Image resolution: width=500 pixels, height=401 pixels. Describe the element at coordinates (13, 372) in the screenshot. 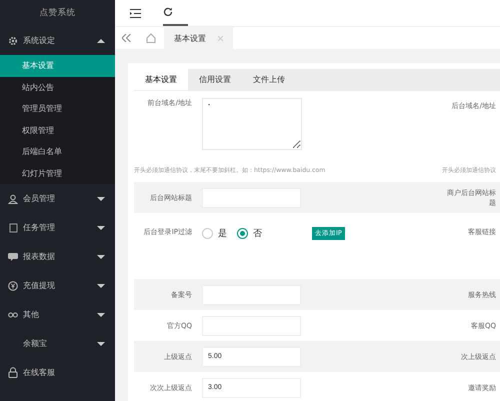

I see `lock-icon` at that location.